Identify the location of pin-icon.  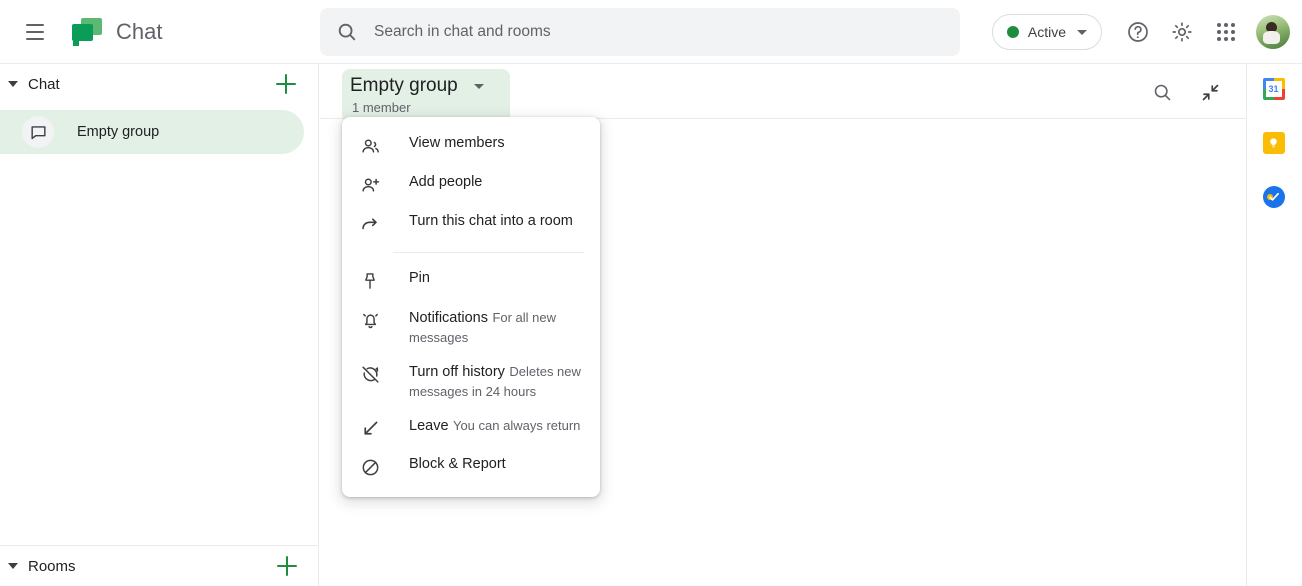
(370, 281).